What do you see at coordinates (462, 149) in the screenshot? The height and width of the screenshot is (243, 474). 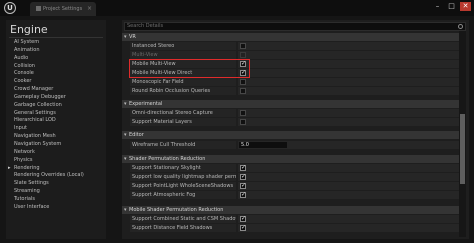 I see `scrollbar-thumb` at bounding box center [462, 149].